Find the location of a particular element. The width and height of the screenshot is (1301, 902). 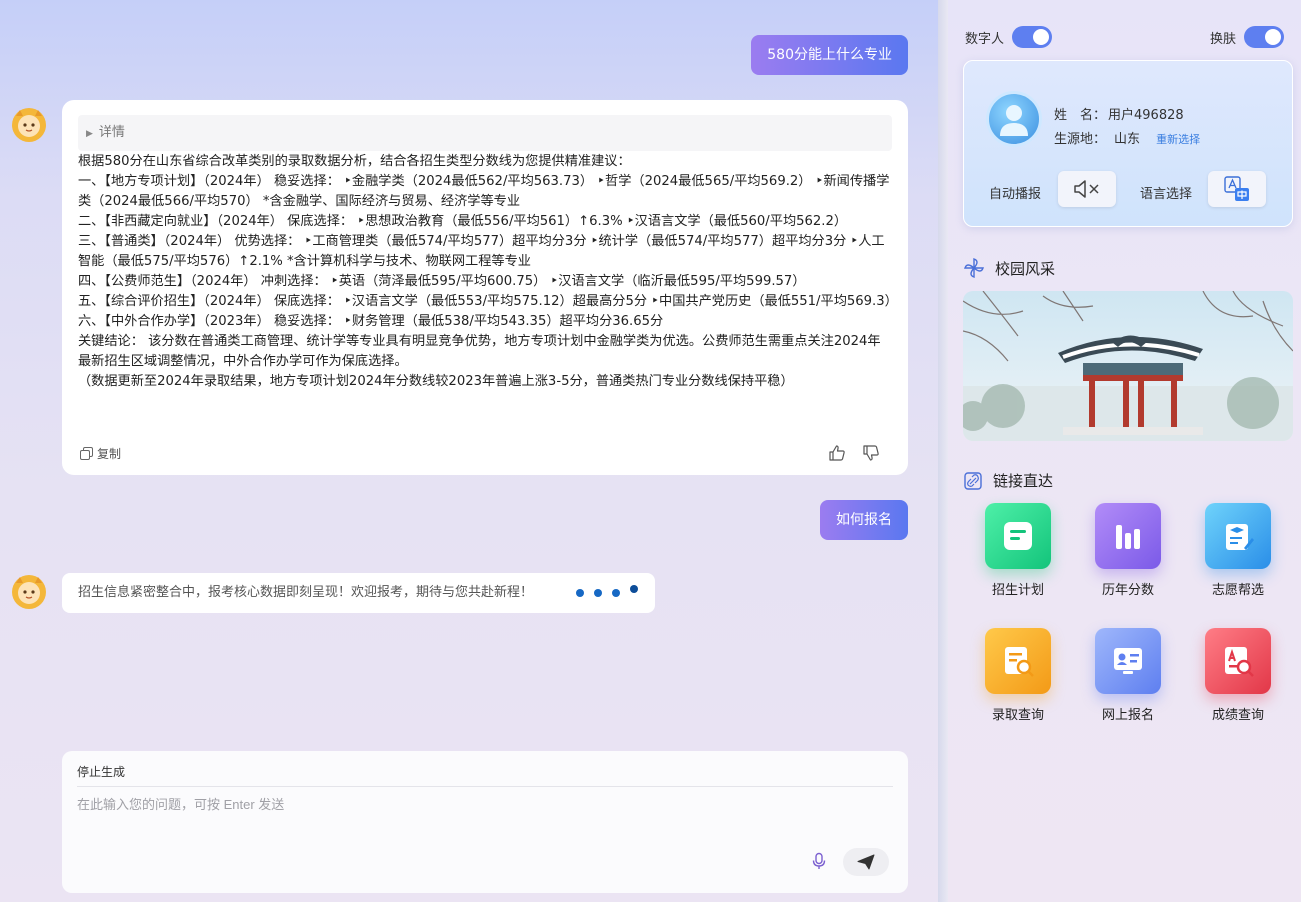

send-button is located at coordinates (866, 862).